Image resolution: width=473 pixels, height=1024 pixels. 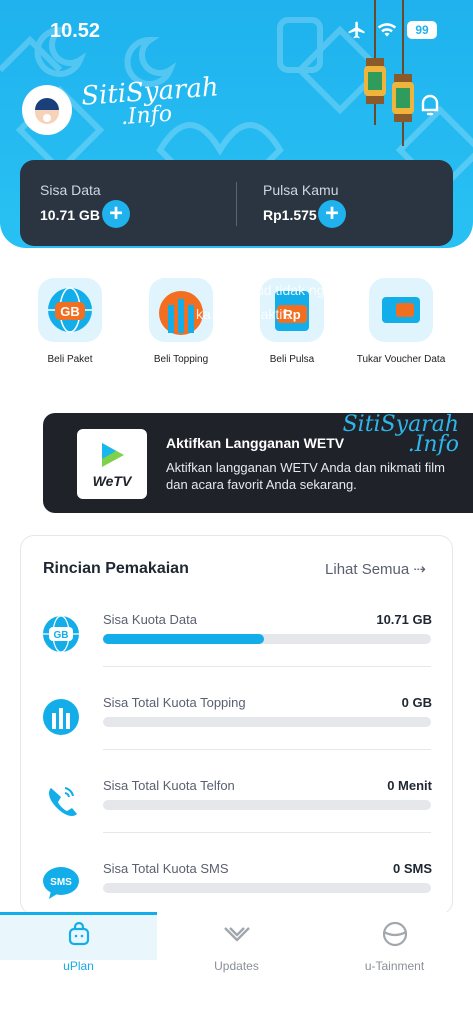 What do you see at coordinates (181, 359) in the screenshot?
I see `quick-action-label: Beli Topping` at bounding box center [181, 359].